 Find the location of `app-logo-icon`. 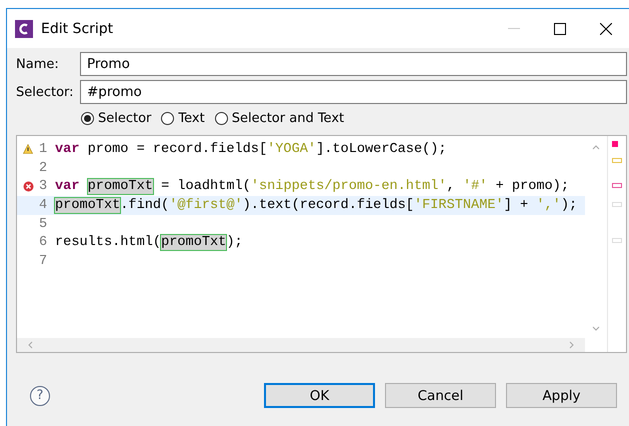

app-logo-icon is located at coordinates (24, 29).